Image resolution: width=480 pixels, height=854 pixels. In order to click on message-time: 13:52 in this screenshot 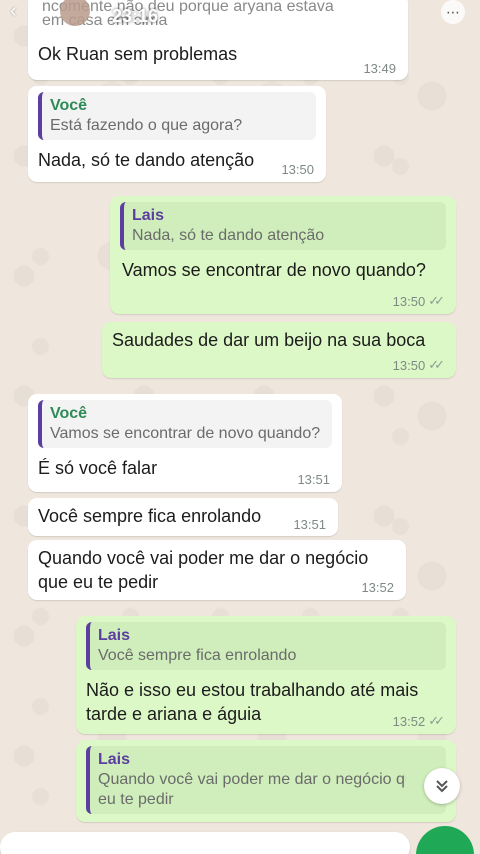, I will do `click(377, 587)`.